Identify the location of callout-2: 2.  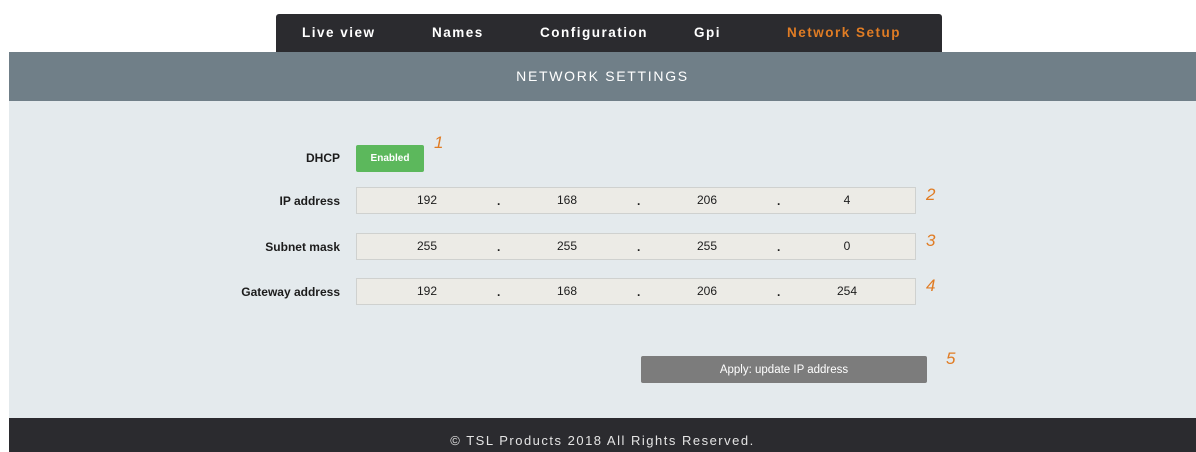
(931, 194).